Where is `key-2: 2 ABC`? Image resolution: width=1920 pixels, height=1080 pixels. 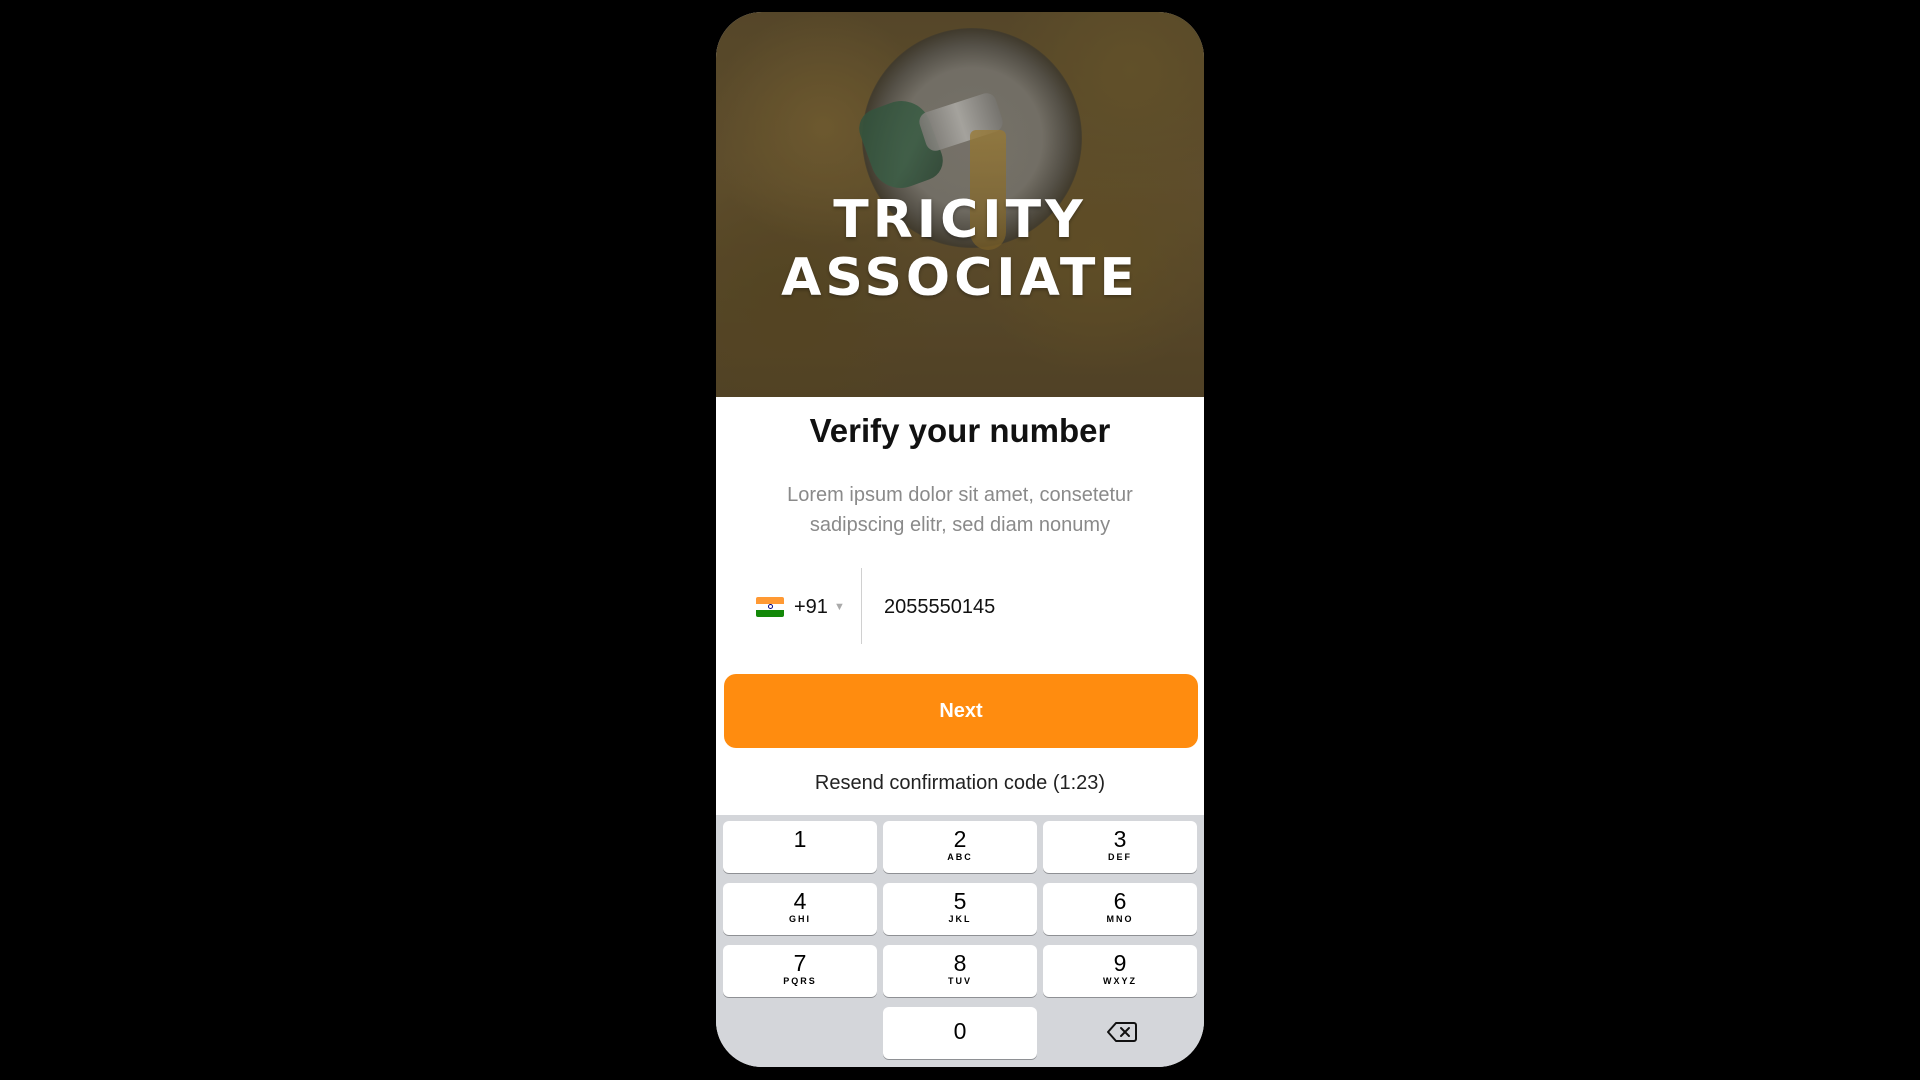
key-2: 2 ABC is located at coordinates (960, 847).